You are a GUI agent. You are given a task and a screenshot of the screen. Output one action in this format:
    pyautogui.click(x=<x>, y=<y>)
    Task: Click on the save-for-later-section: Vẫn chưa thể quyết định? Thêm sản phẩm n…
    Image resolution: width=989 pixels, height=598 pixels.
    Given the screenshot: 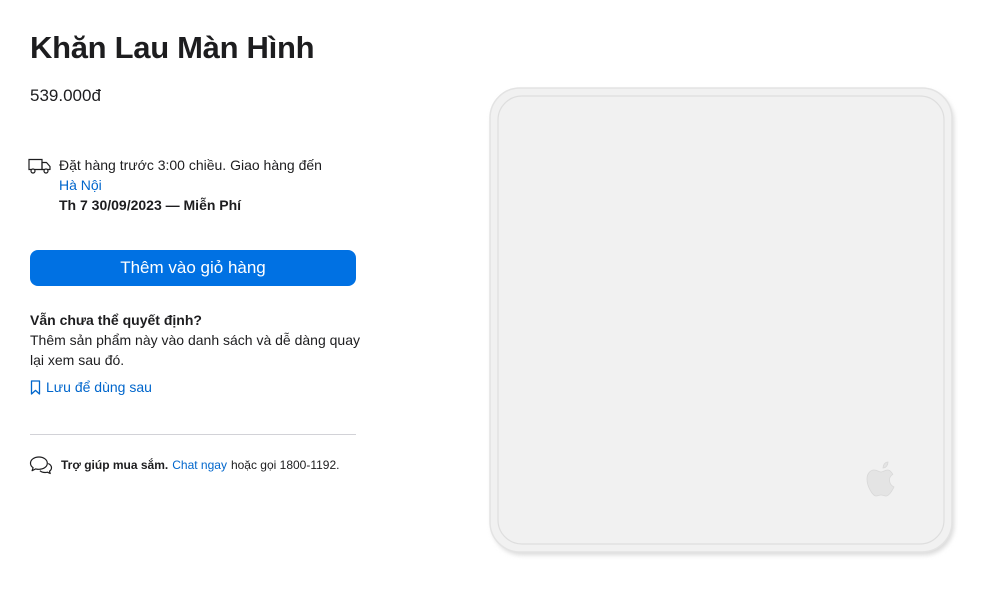 What is the action you would take?
    pyautogui.click(x=195, y=340)
    